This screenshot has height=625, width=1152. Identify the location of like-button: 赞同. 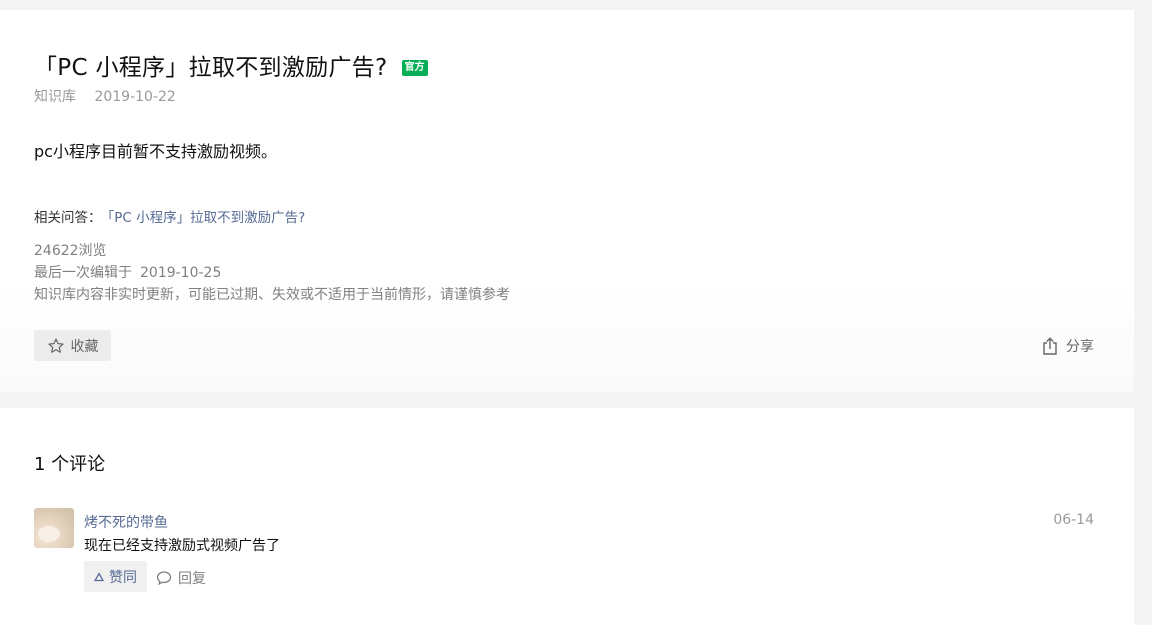
(115, 576).